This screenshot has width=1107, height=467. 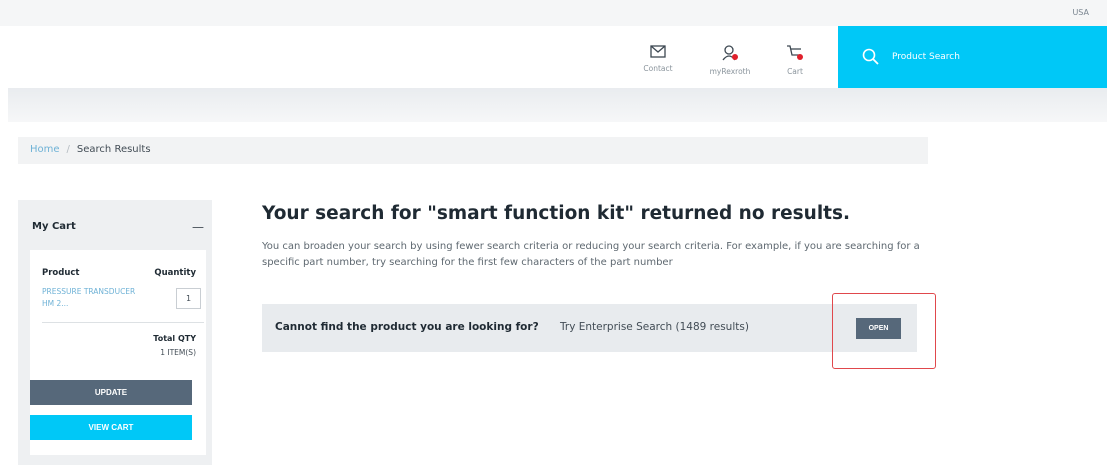 I want to click on cart-title: My Cart, so click(x=54, y=226).